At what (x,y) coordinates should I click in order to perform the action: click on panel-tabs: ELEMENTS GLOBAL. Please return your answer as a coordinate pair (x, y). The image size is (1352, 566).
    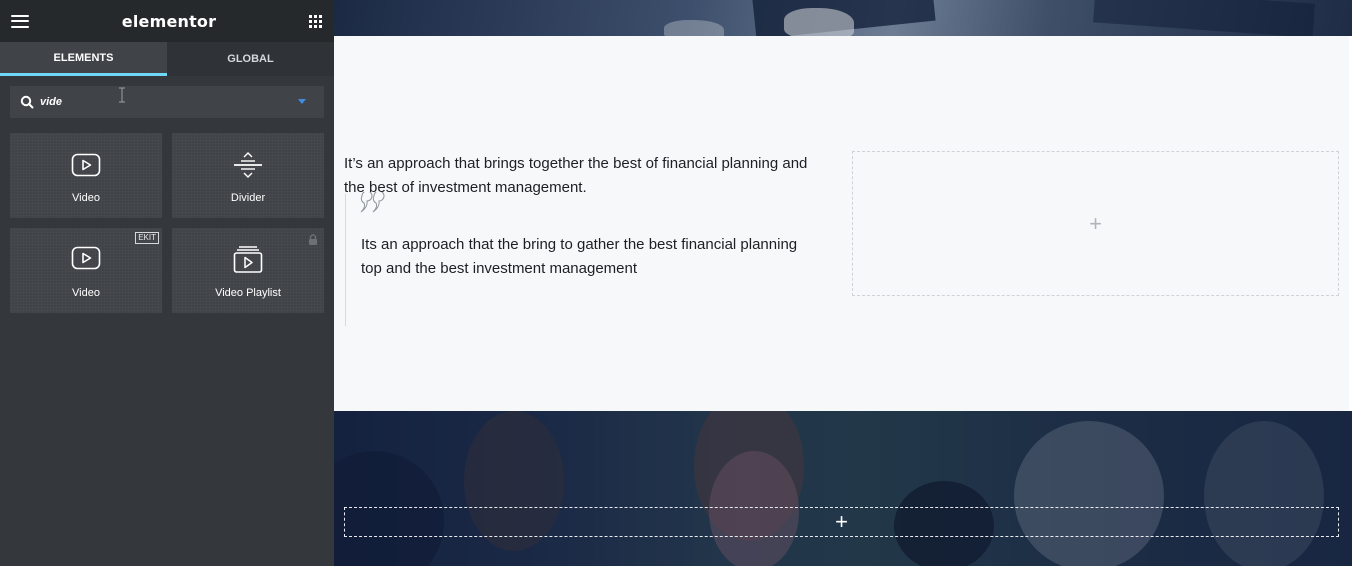
    Looking at the image, I should click on (167, 59).